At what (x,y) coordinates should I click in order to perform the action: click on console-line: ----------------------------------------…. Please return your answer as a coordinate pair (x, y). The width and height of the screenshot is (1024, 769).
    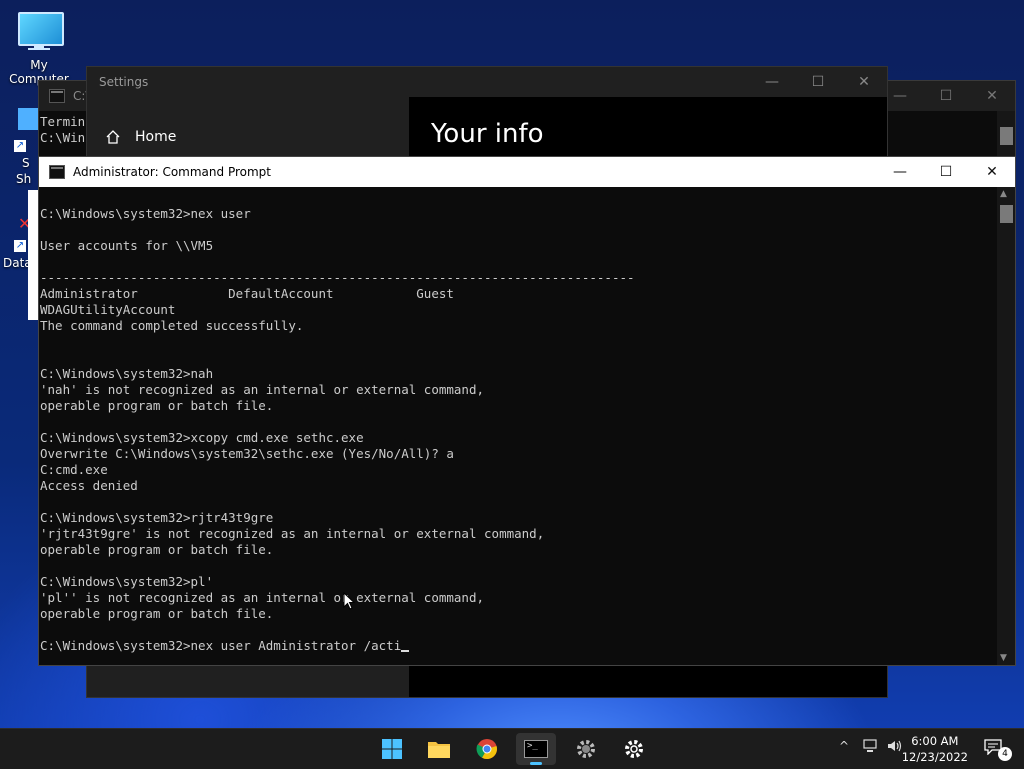
    Looking at the image, I should click on (337, 277).